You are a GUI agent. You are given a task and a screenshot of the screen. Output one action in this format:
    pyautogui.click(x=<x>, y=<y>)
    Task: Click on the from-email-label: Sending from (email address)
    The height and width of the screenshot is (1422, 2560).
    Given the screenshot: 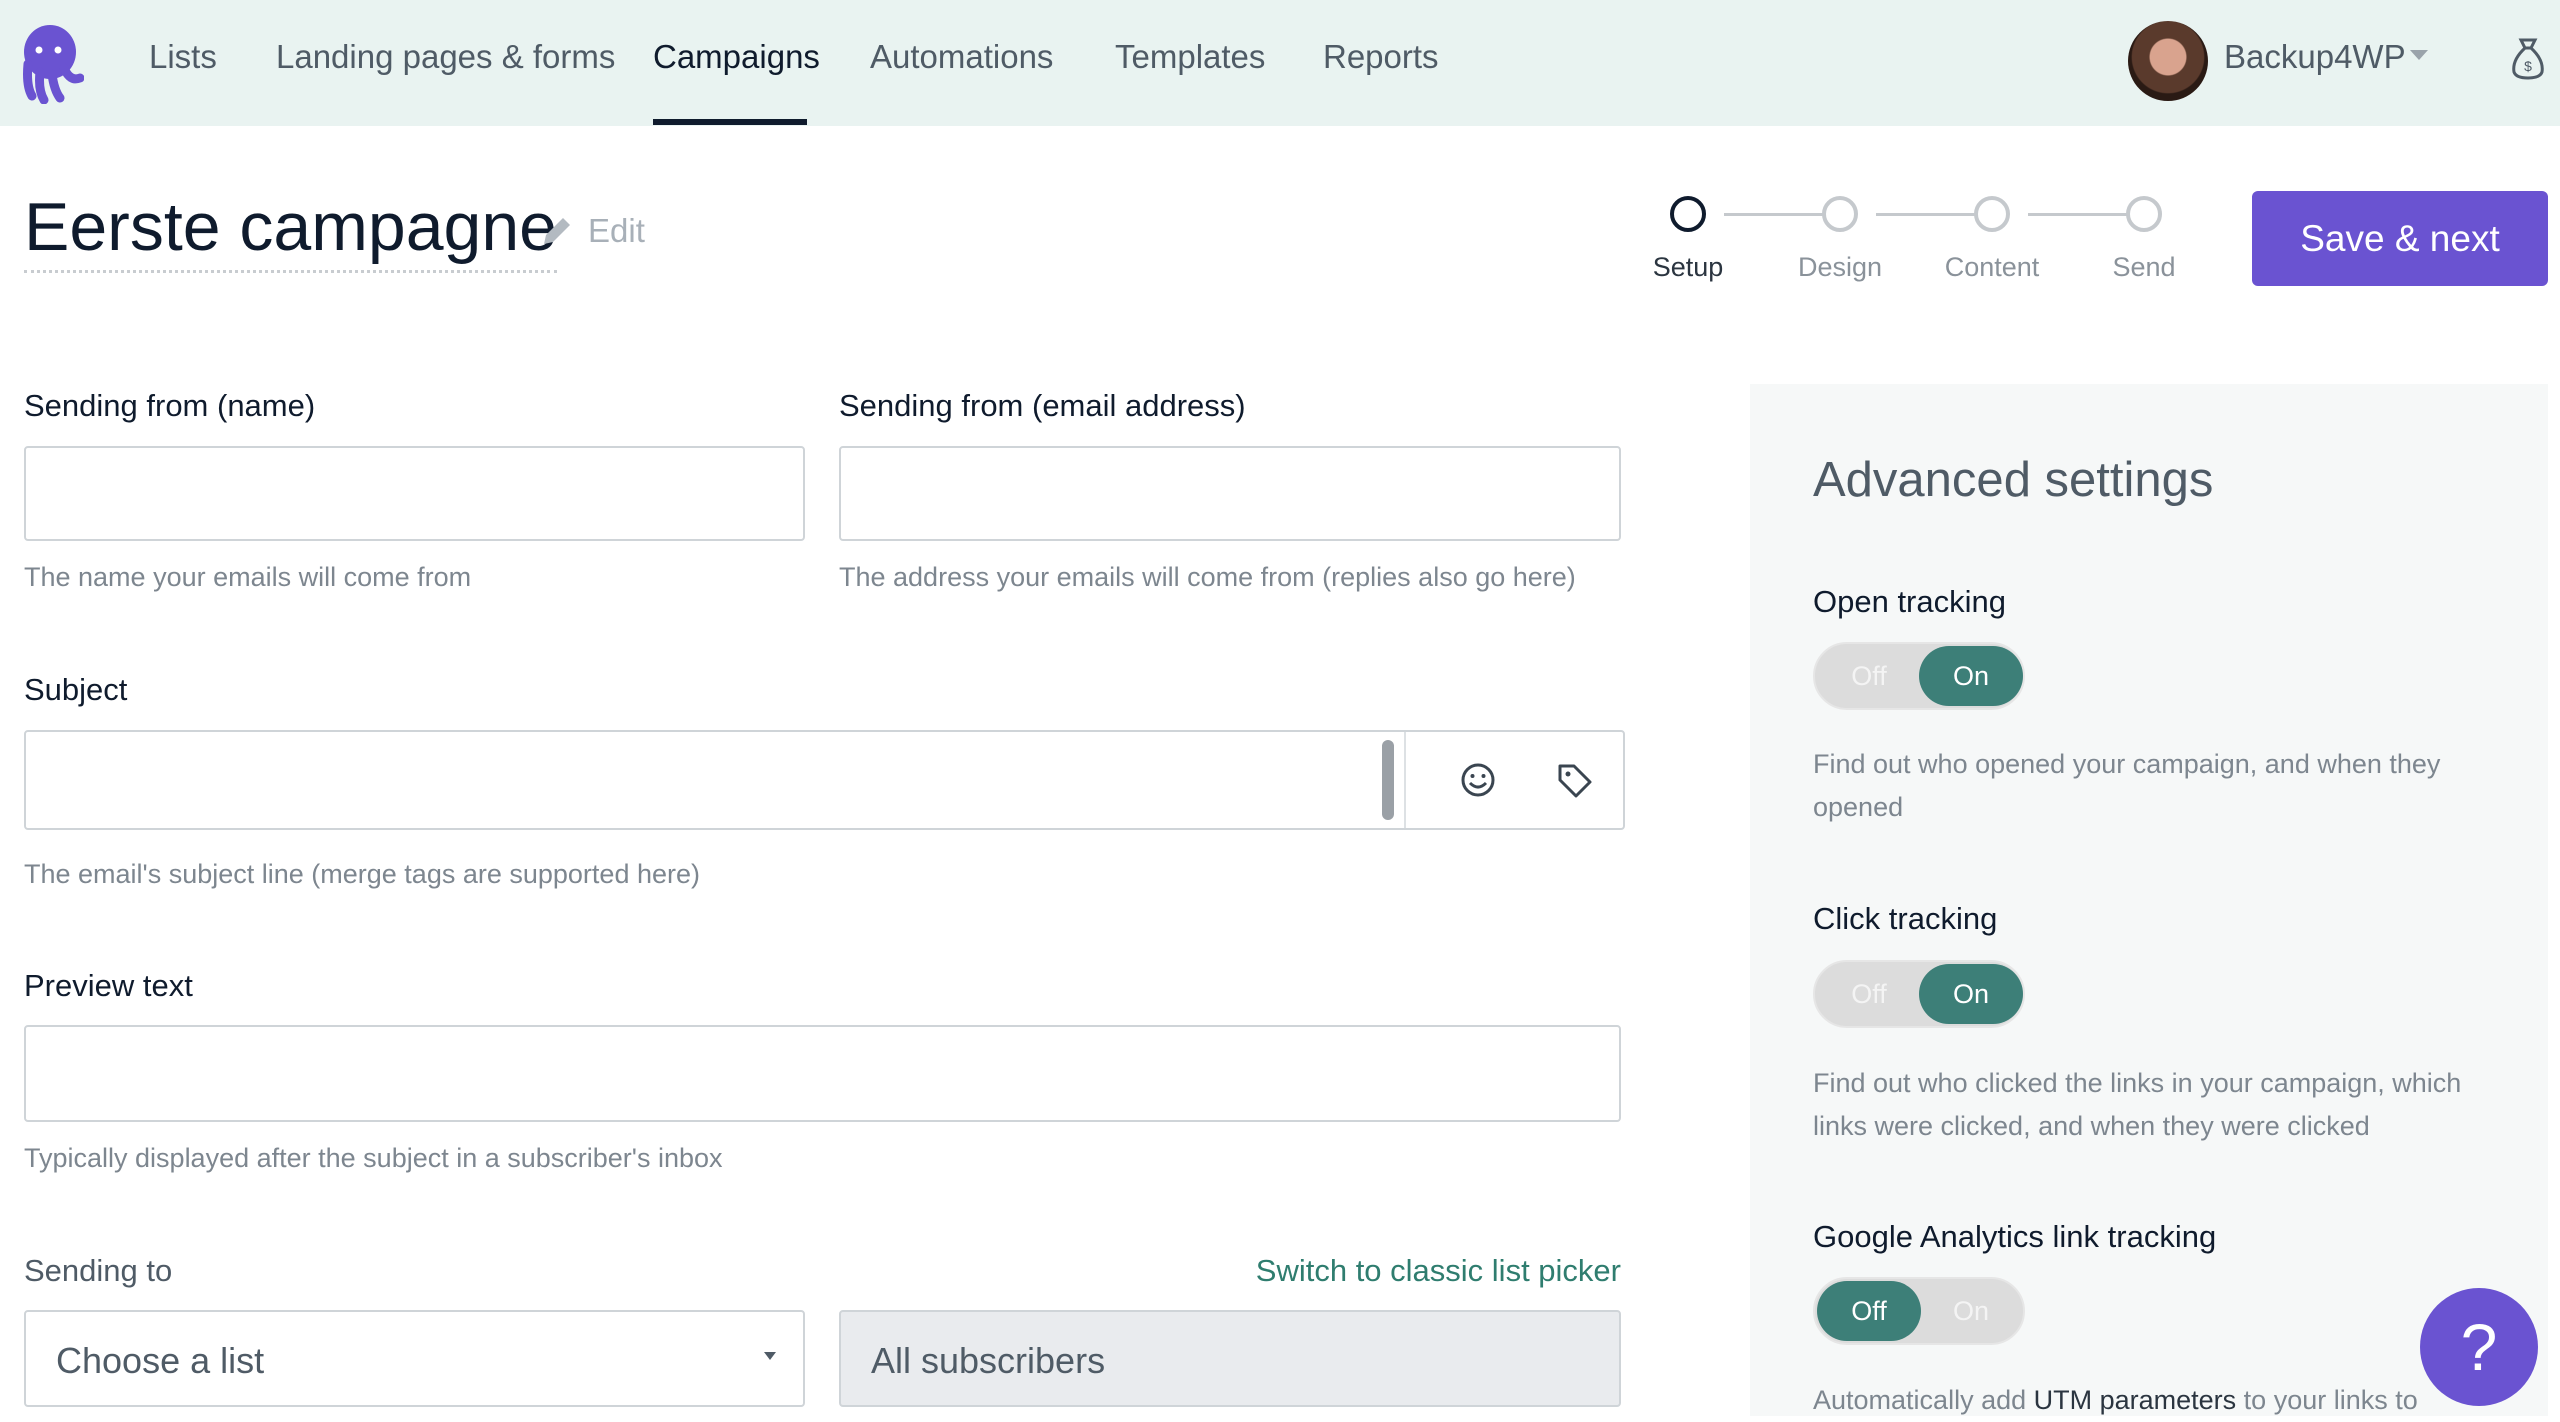 What is the action you would take?
    pyautogui.click(x=1042, y=405)
    